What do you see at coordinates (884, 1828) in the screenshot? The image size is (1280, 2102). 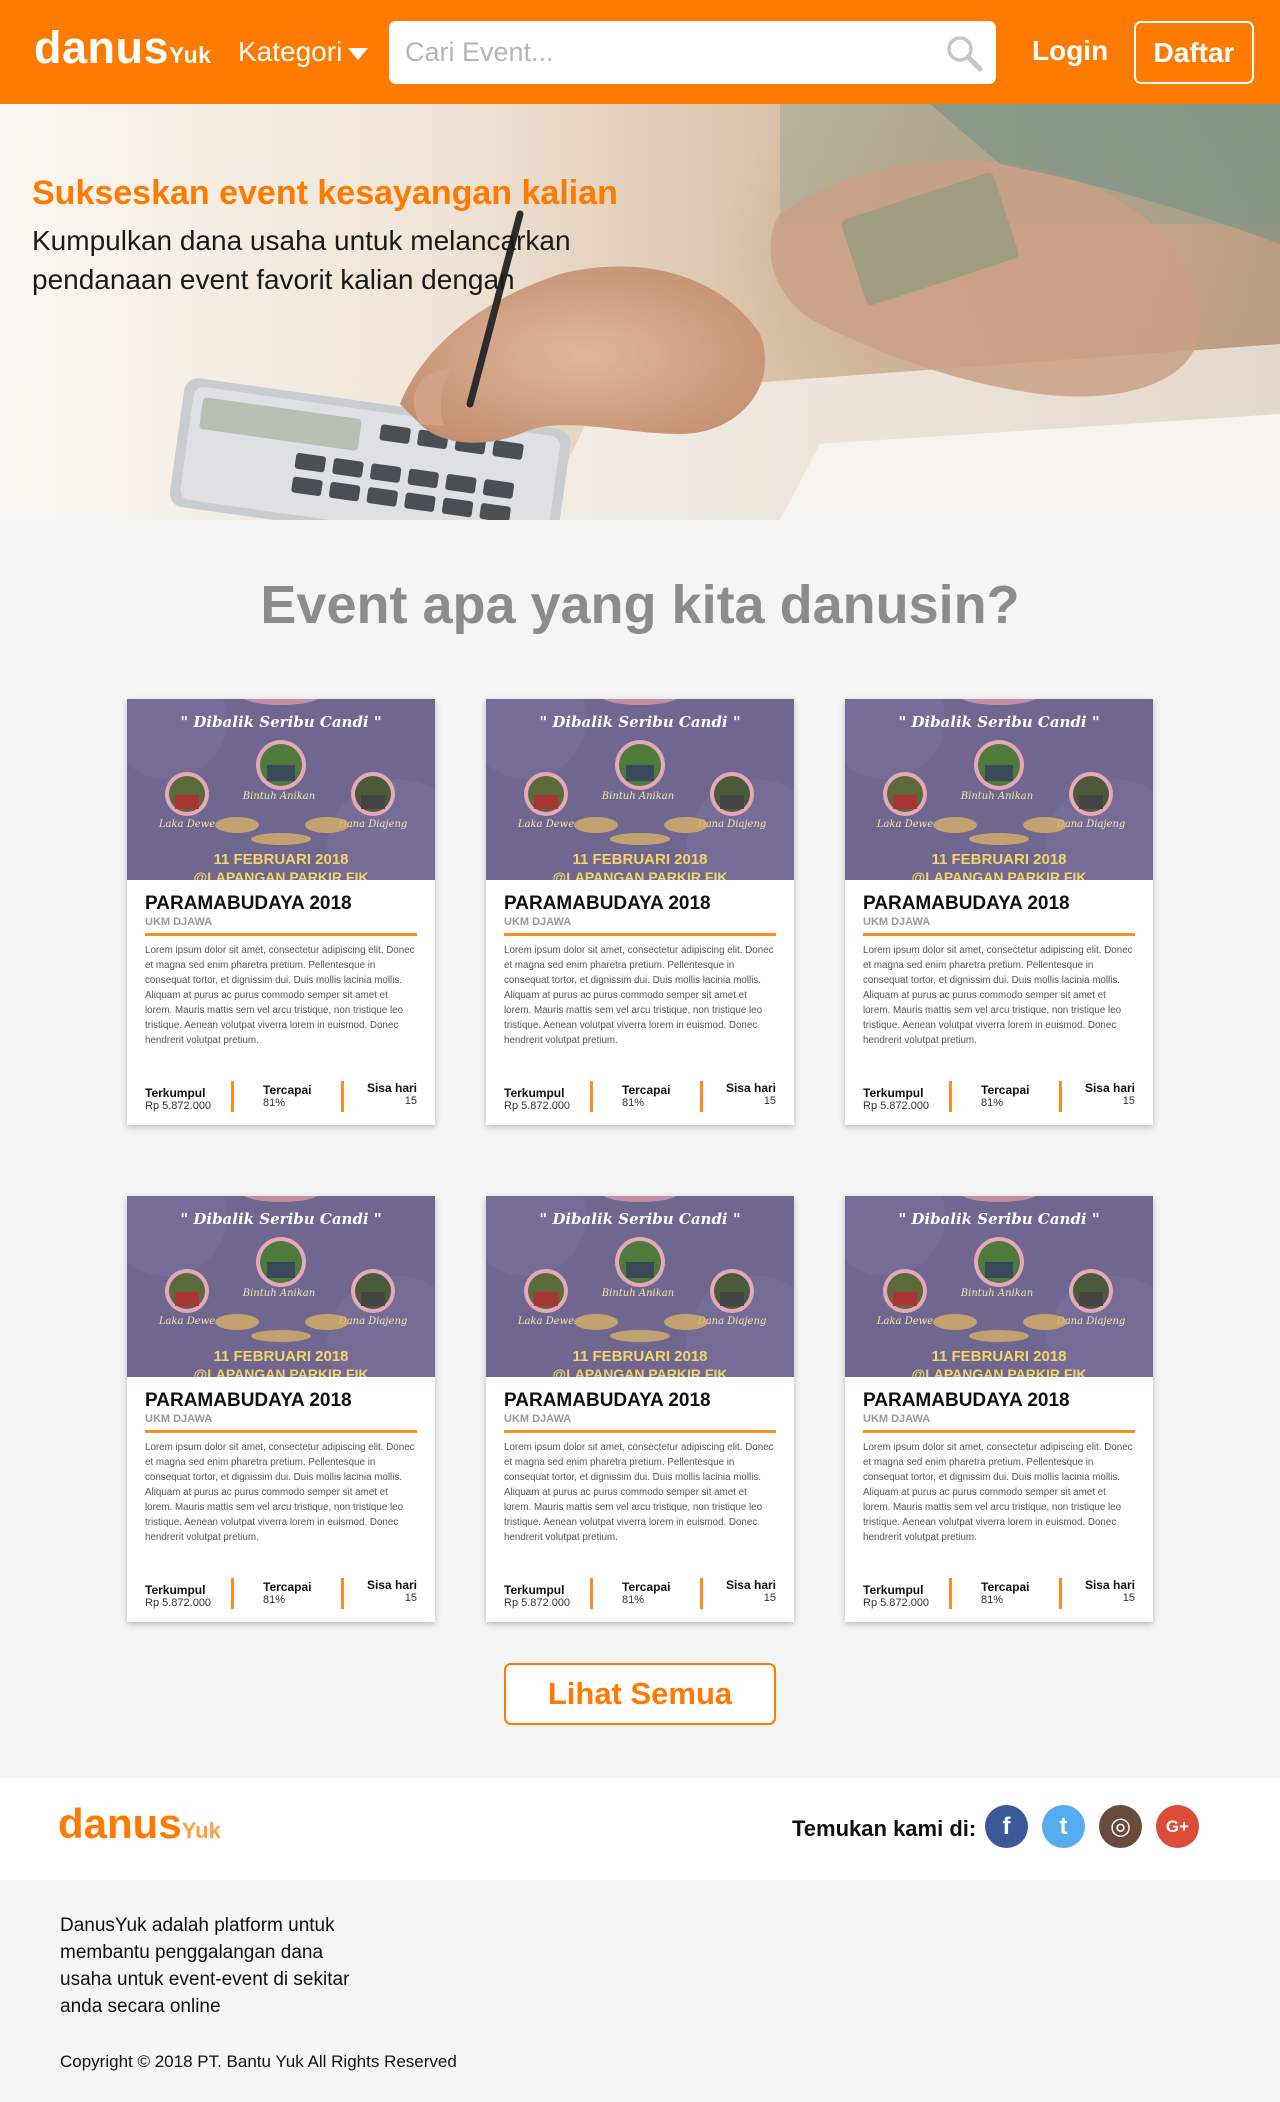 I see `find-us-label: Temukan kami di:` at bounding box center [884, 1828].